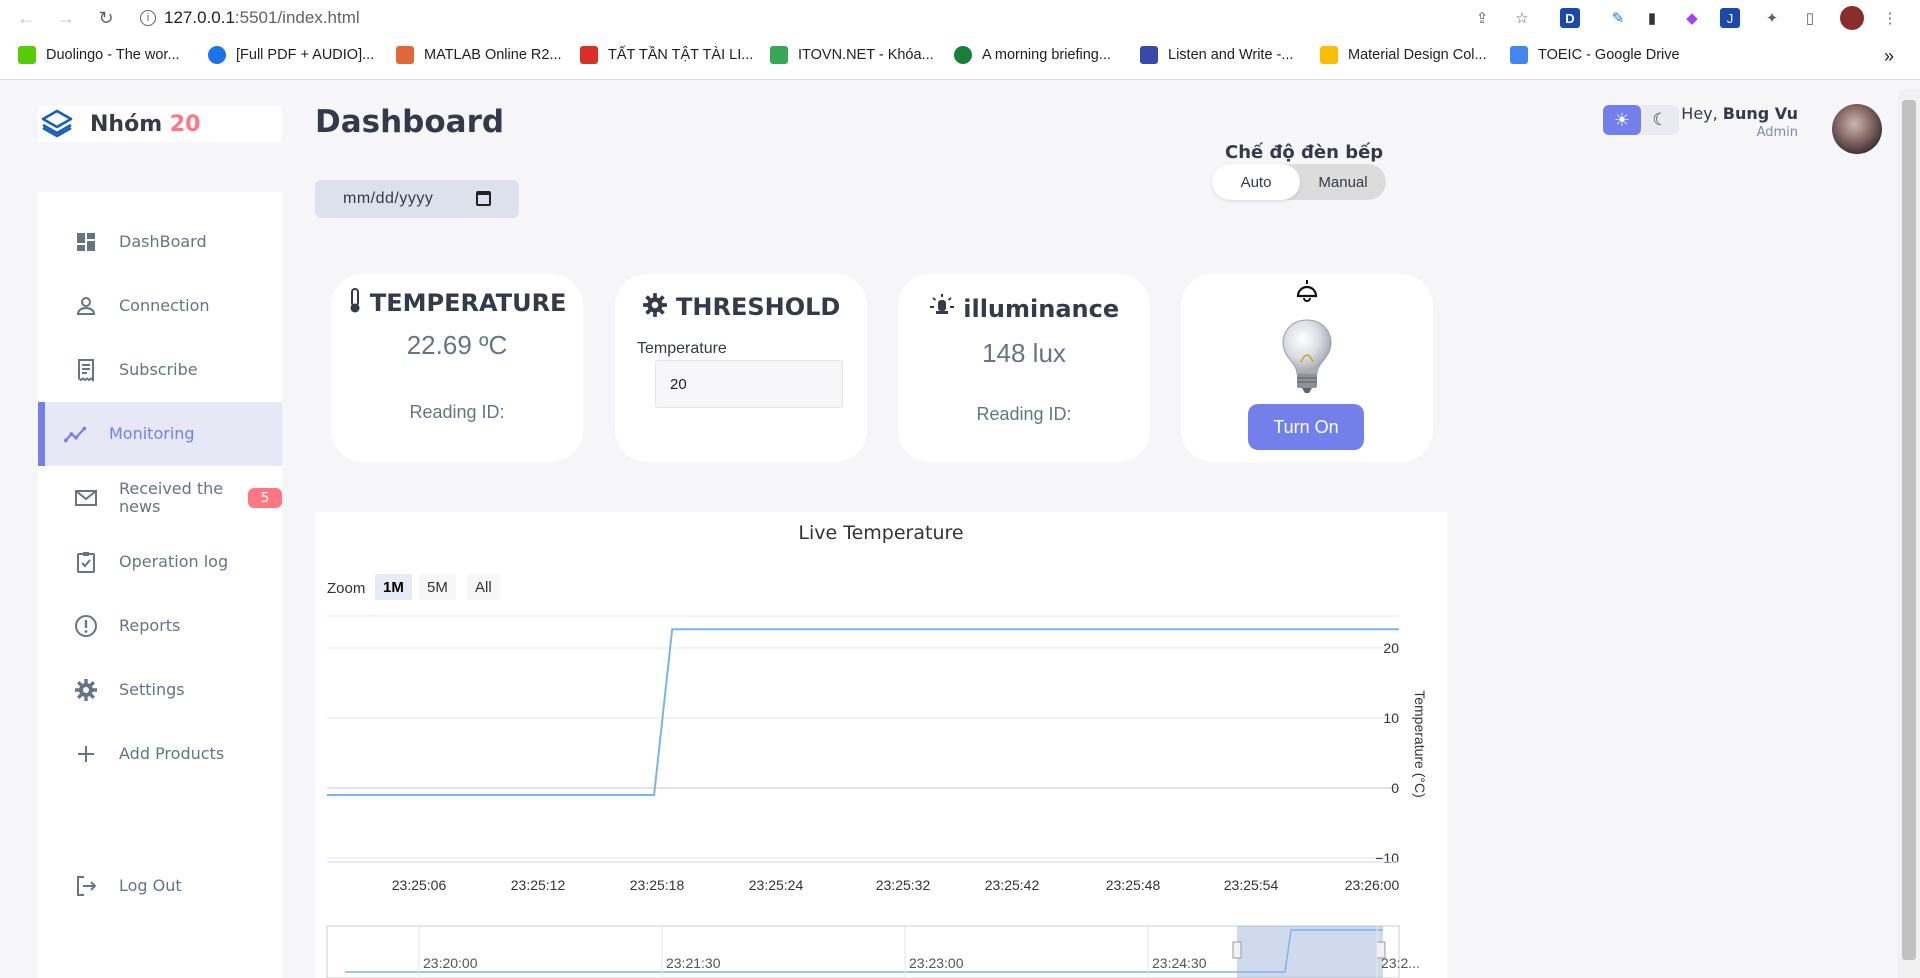 The image size is (1920, 978). I want to click on light-bulb-icon, so click(1307, 356).